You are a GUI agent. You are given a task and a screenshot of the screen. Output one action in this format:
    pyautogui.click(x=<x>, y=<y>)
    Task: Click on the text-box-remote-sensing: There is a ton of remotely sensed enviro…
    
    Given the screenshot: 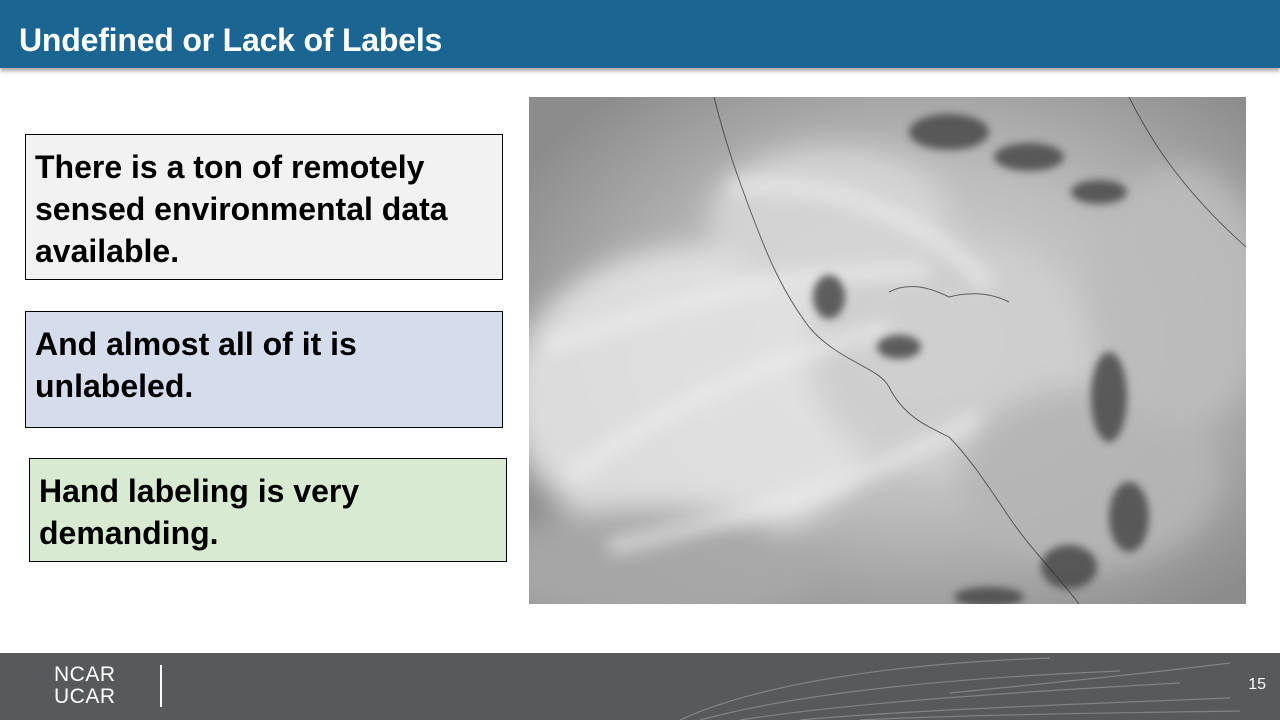 What is the action you would take?
    pyautogui.click(x=264, y=207)
    